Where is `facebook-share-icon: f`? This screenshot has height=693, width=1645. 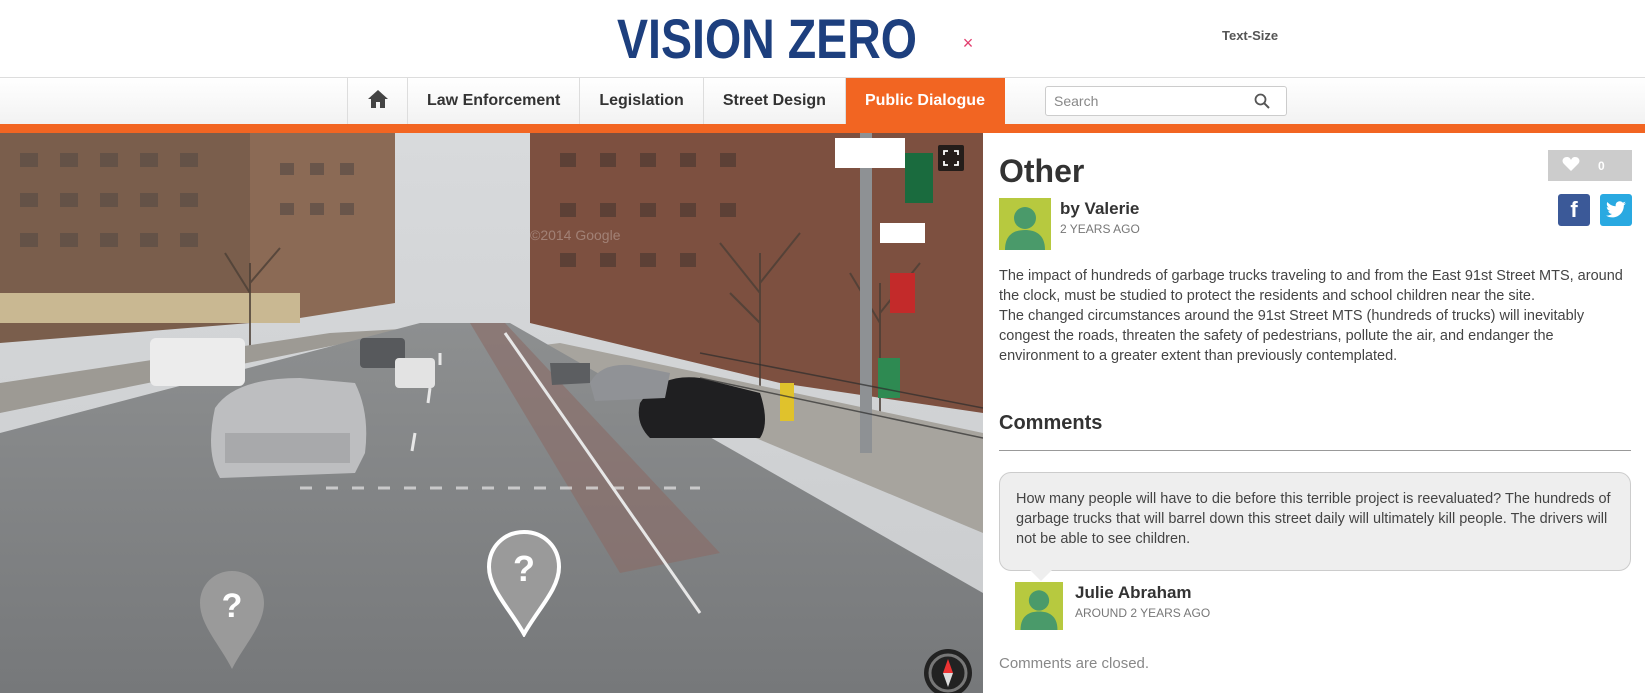 facebook-share-icon: f is located at coordinates (1574, 210).